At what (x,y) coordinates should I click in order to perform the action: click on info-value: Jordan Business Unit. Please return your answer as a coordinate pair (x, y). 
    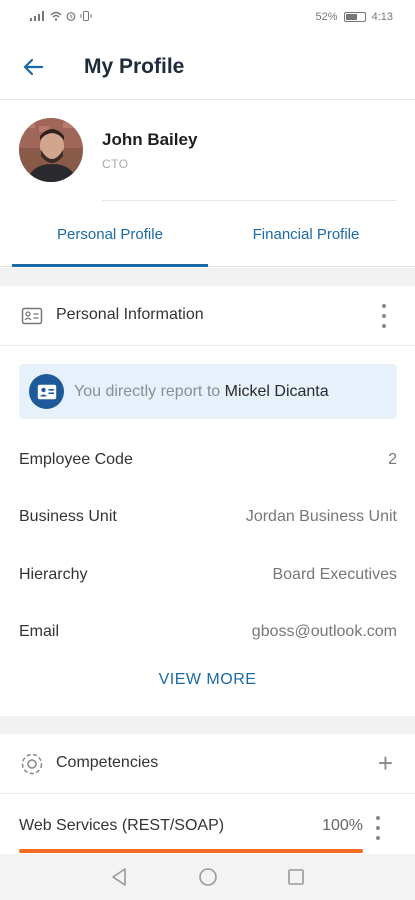
    Looking at the image, I should click on (321, 516).